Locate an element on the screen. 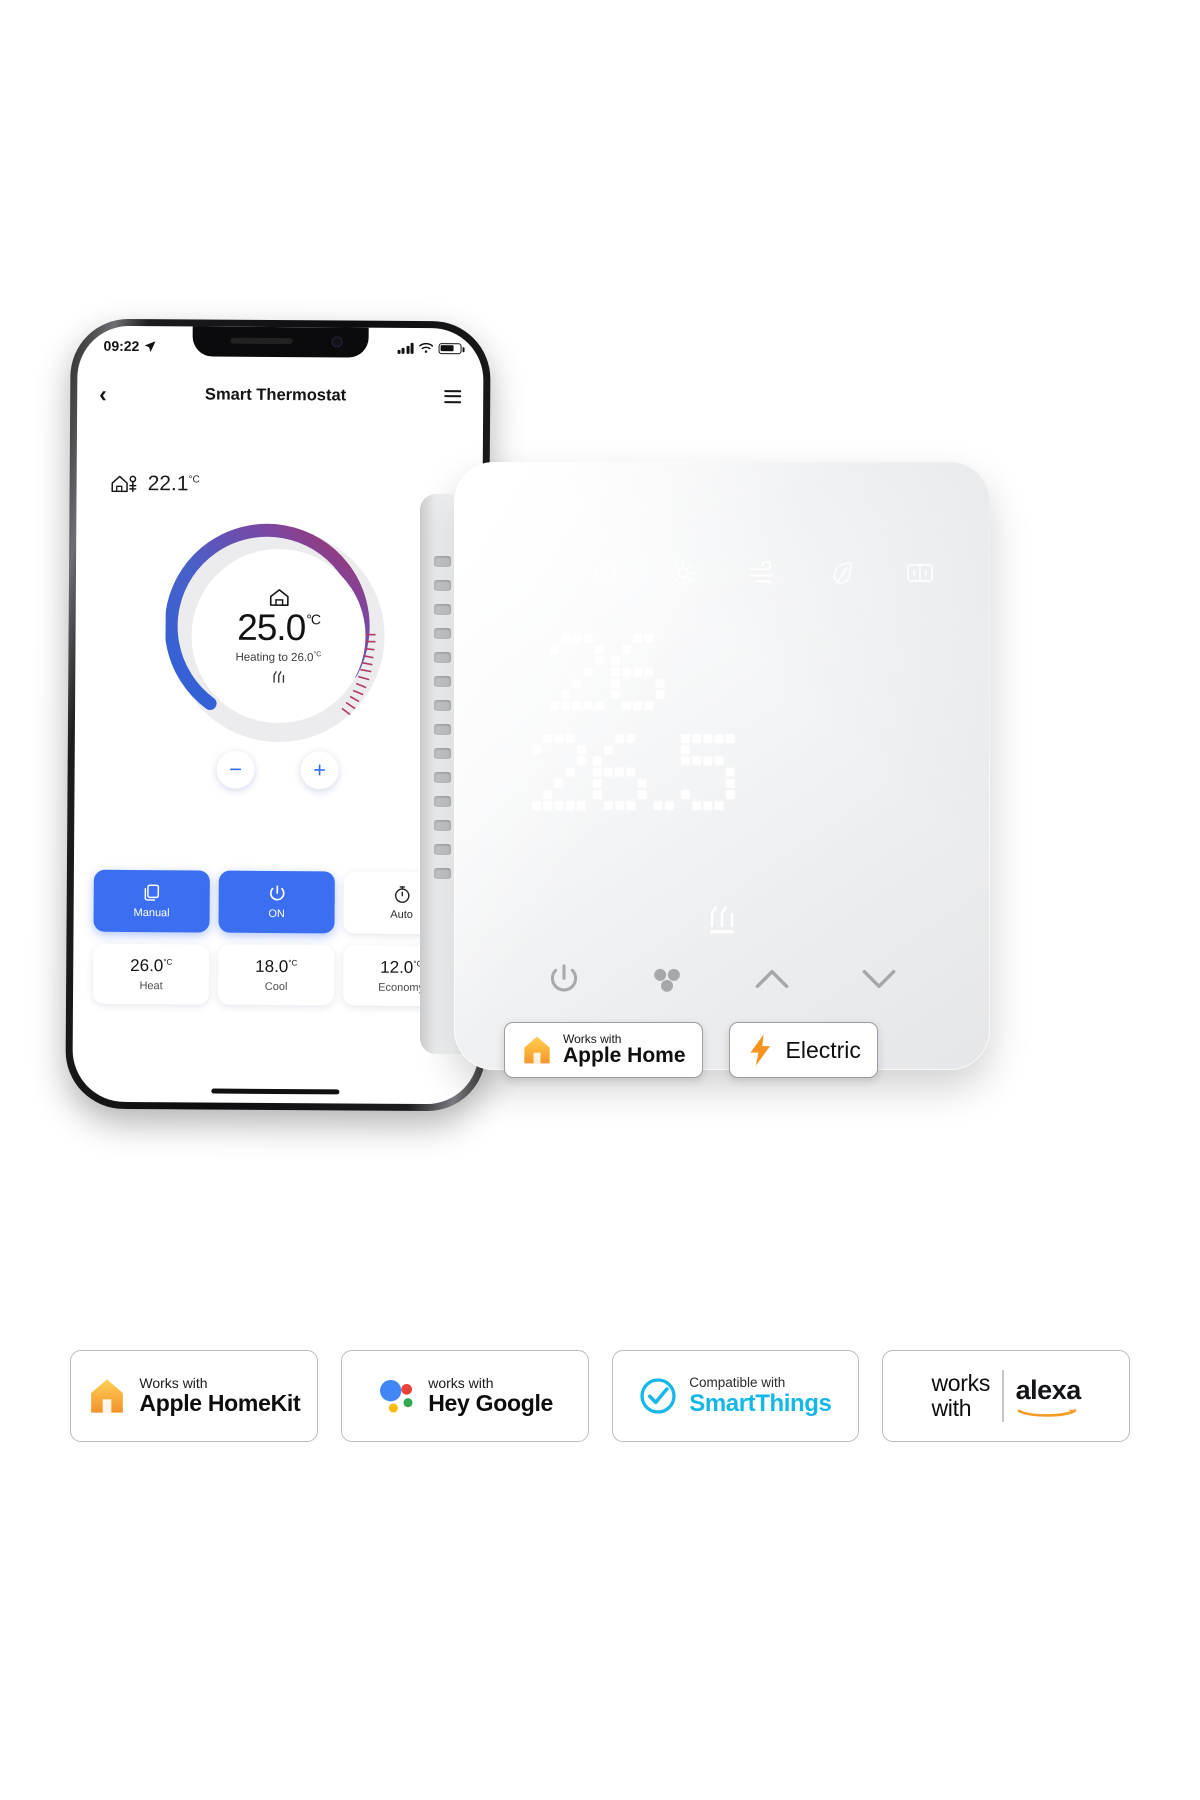 The width and height of the screenshot is (1200, 1800). temperature-presets: 26.0°C Heat 18.0°C Cool 12.0°C Economy is located at coordinates (276, 975).